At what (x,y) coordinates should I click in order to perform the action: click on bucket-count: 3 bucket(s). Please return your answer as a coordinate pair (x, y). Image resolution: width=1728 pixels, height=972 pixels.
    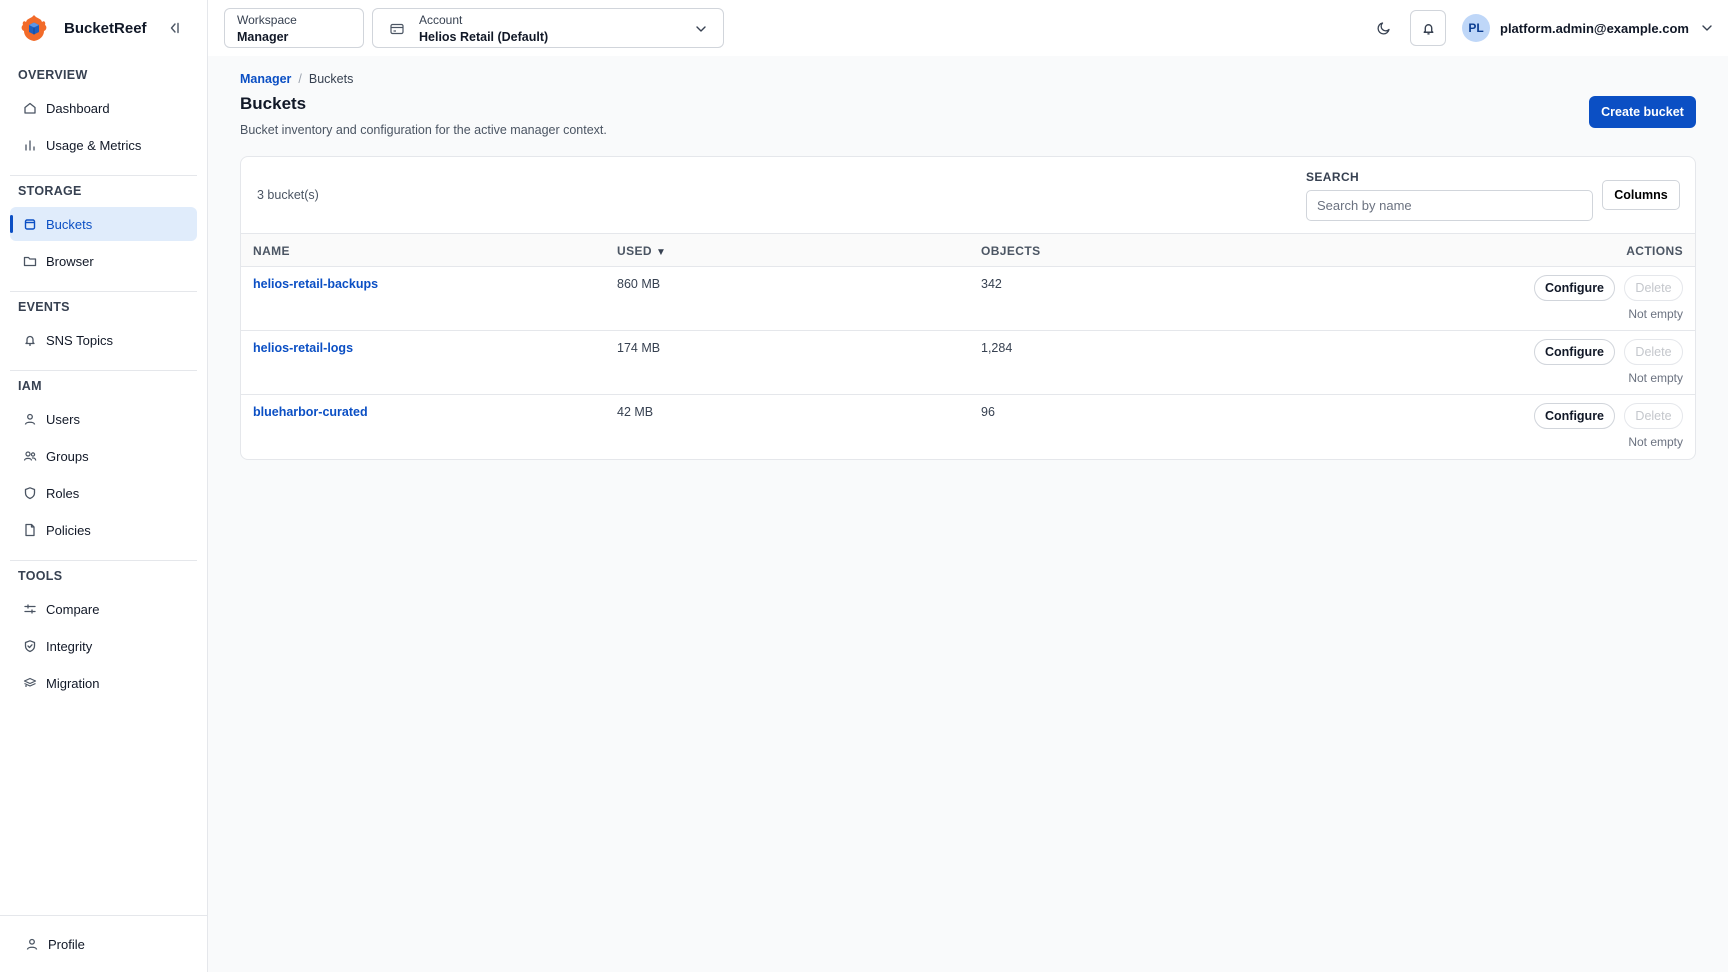
    Looking at the image, I should click on (288, 195).